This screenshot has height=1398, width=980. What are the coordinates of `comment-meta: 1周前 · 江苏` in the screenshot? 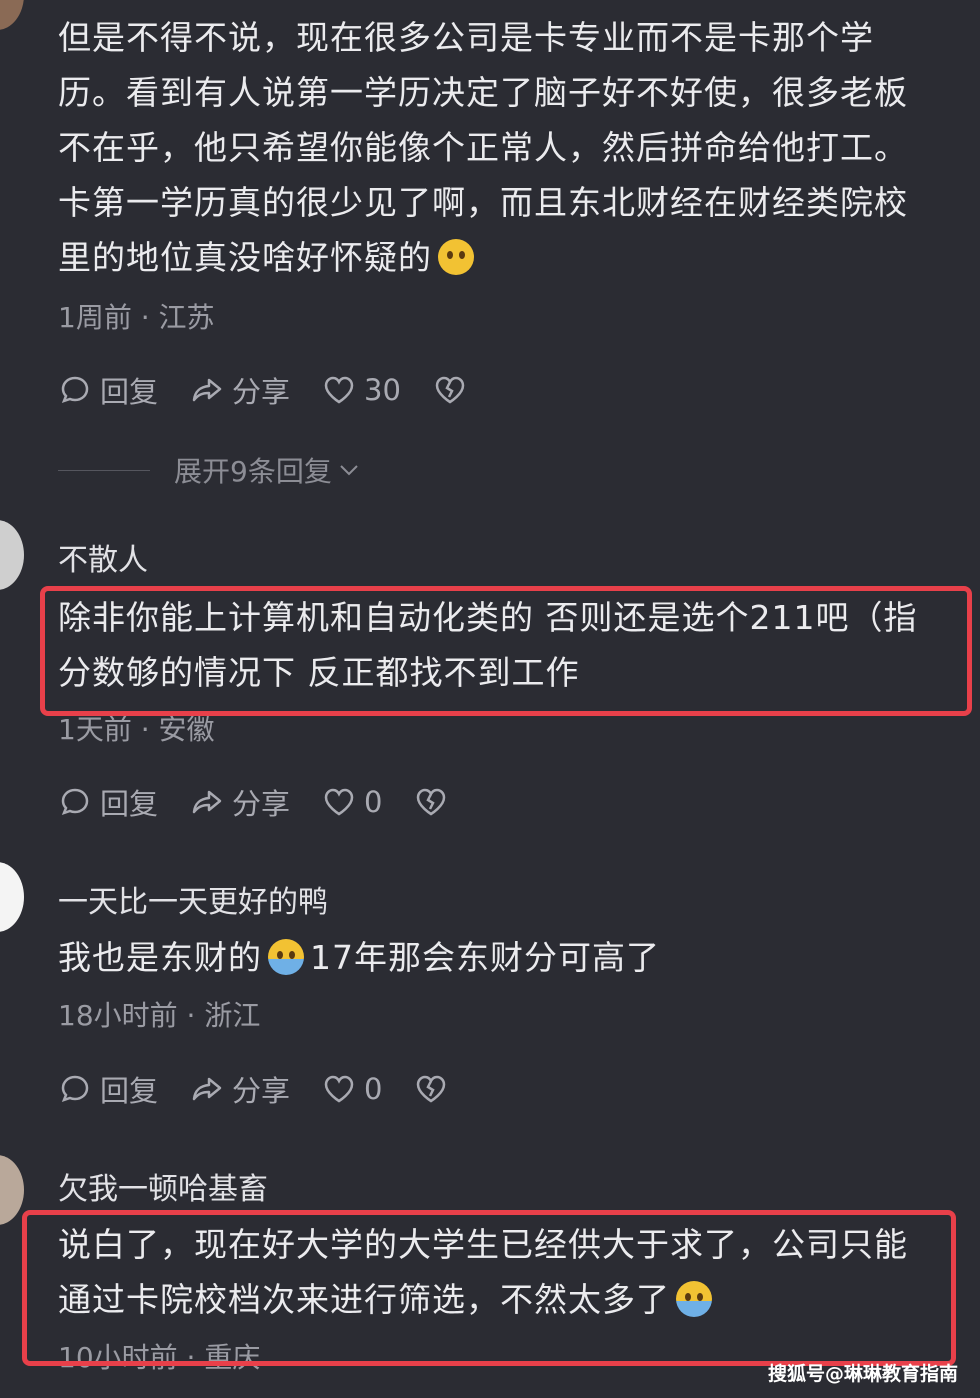 It's located at (136, 317).